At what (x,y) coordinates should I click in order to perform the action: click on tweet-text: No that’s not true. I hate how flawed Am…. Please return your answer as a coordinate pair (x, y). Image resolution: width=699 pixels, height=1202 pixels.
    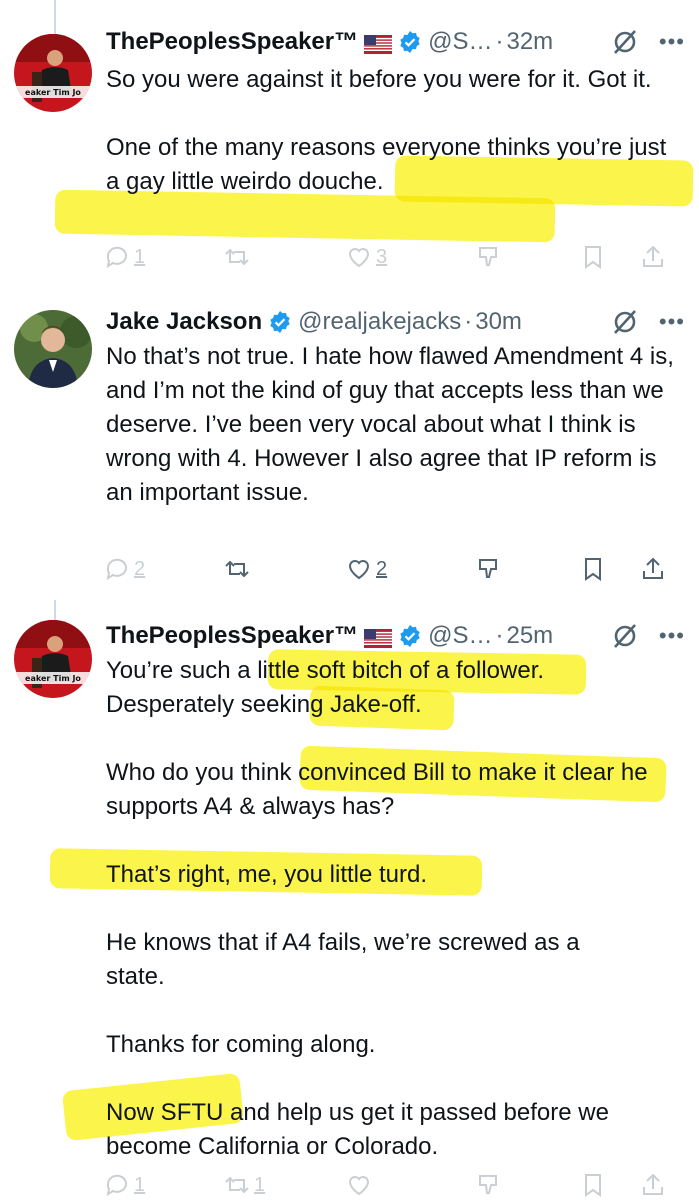
    Looking at the image, I should click on (392, 425).